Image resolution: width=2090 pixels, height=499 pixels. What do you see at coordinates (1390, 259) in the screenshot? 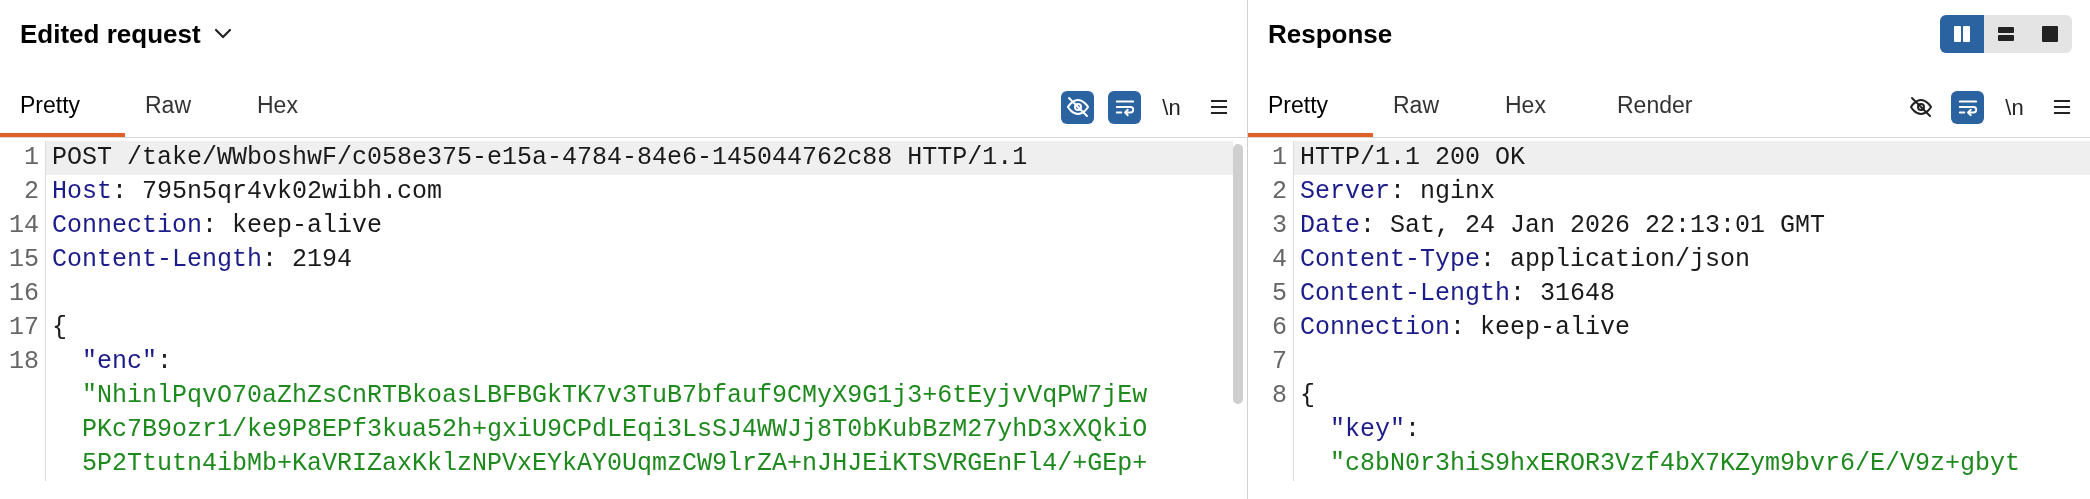
I see `code-text: Content-Type` at bounding box center [1390, 259].